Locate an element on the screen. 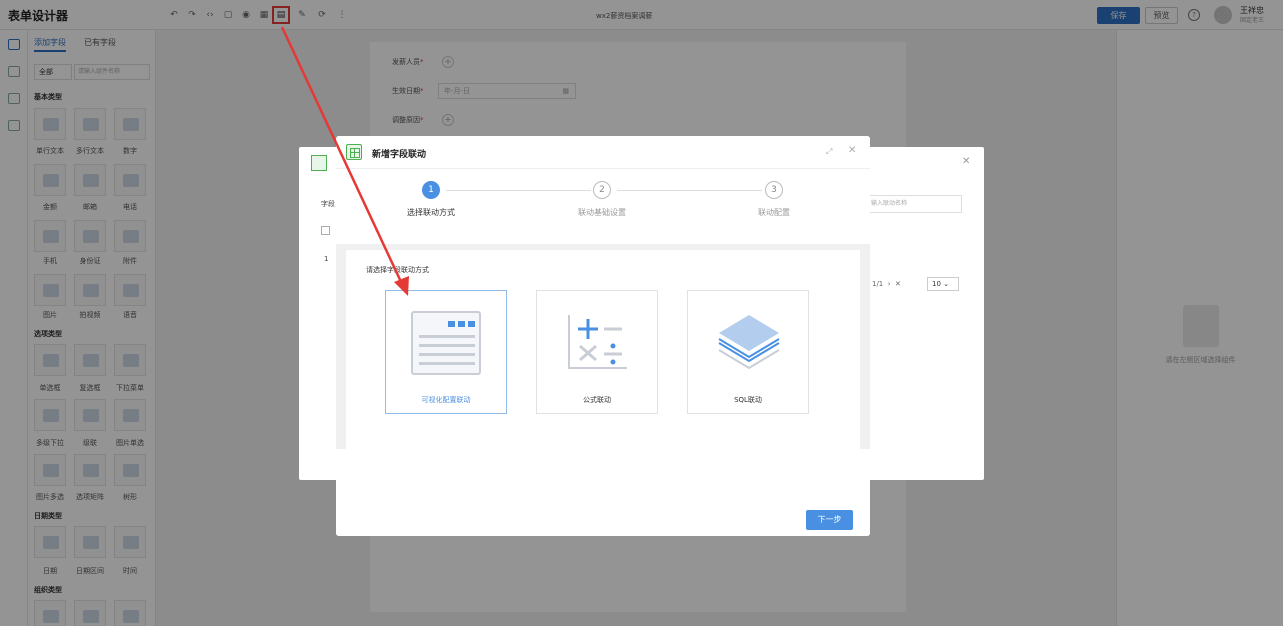 This screenshot has height=626, width=1283. dialog-title: 新增字段联动 is located at coordinates (399, 155).